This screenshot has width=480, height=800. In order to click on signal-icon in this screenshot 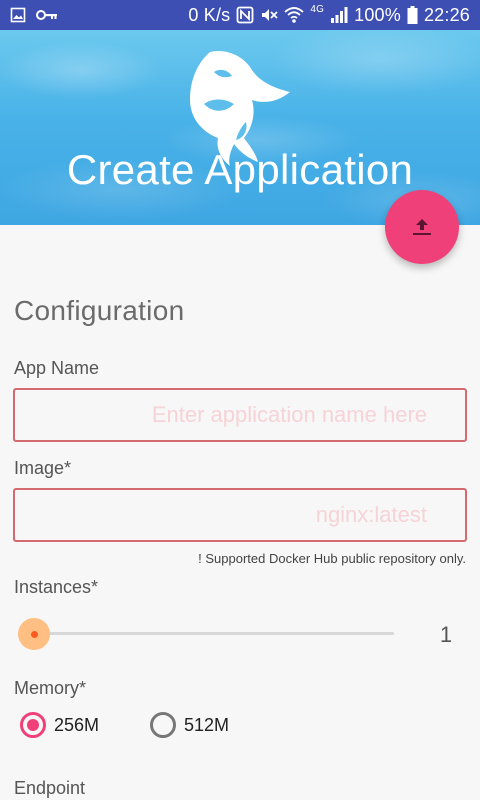, I will do `click(339, 15)`.